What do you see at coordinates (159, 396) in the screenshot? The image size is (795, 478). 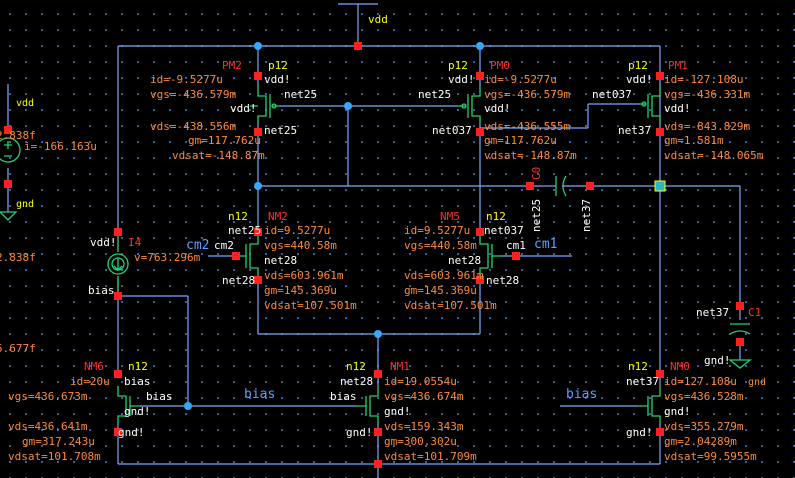 I see `nm6-bias-gate: bias` at bounding box center [159, 396].